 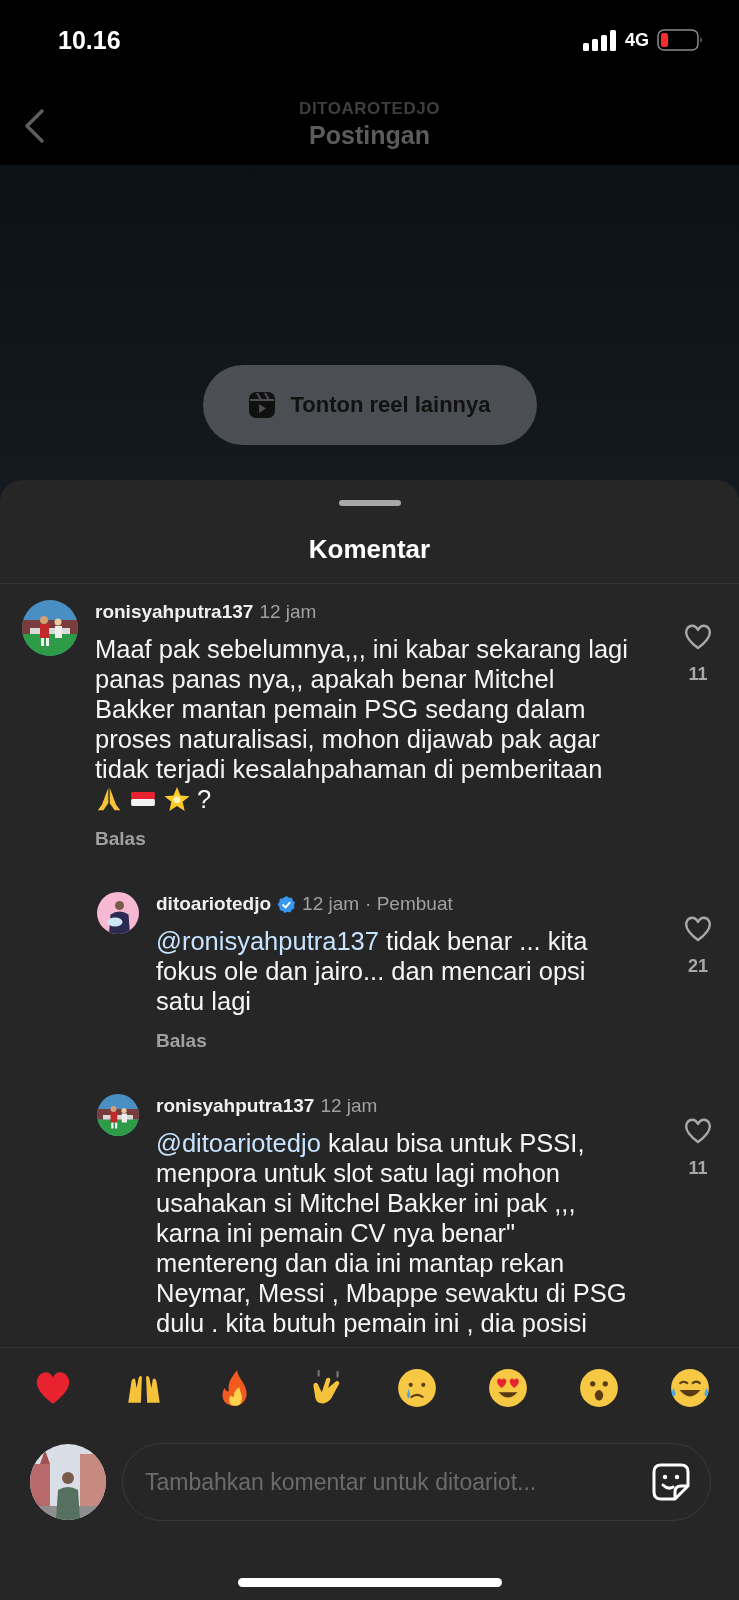 I want to click on author-label: · Pembuat, so click(x=409, y=904).